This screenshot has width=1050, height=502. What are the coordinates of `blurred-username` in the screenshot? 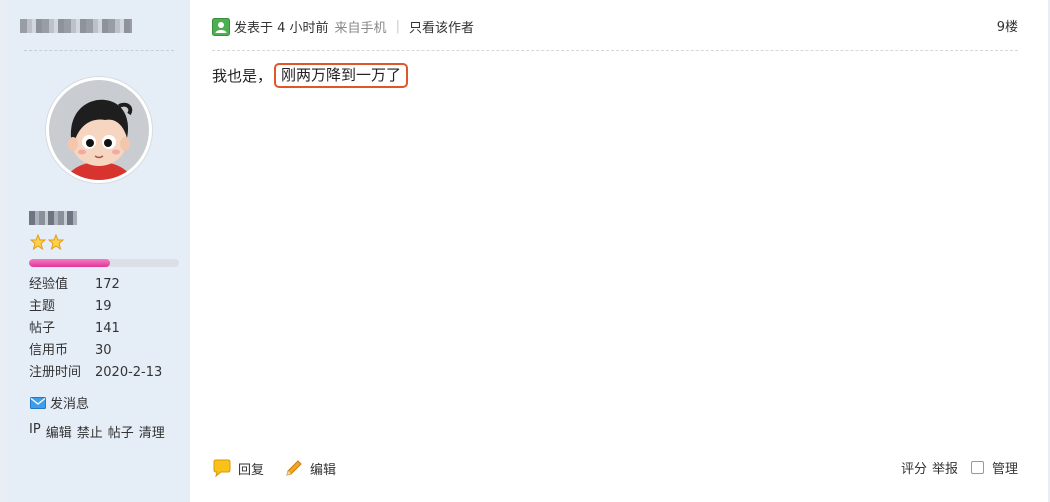 It's located at (53, 218).